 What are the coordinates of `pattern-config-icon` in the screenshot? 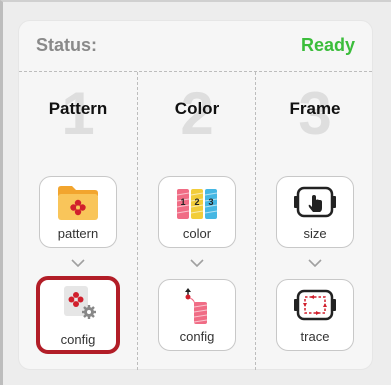 It's located at (78, 305).